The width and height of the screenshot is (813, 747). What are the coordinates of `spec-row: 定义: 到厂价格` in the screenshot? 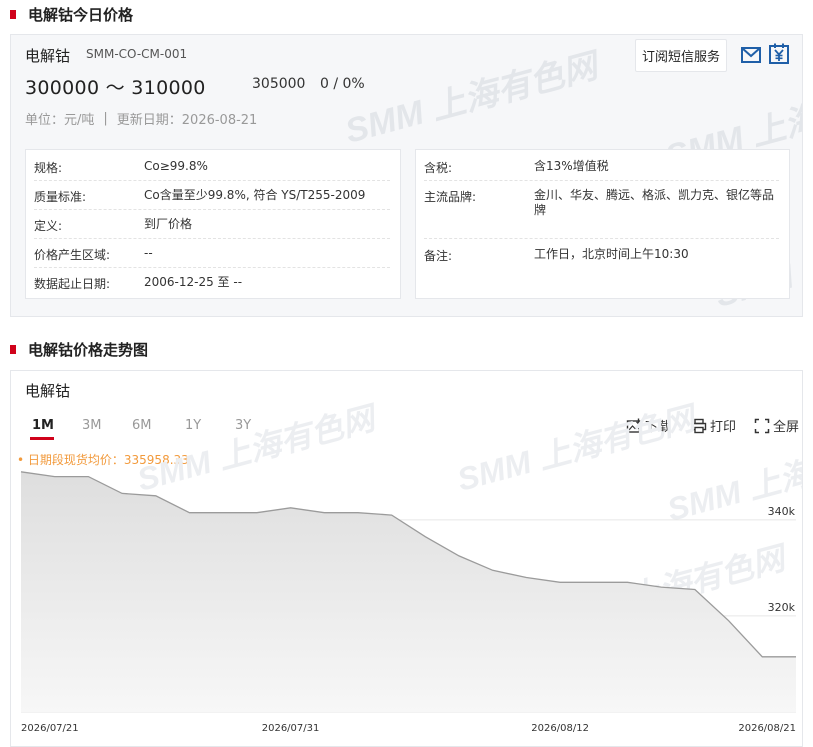 It's located at (212, 225).